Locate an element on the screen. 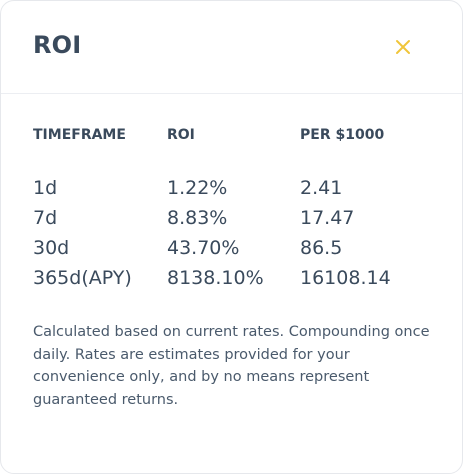 This screenshot has width=463, height=474. per-1000-cell: 17.47 is located at coordinates (327, 218).